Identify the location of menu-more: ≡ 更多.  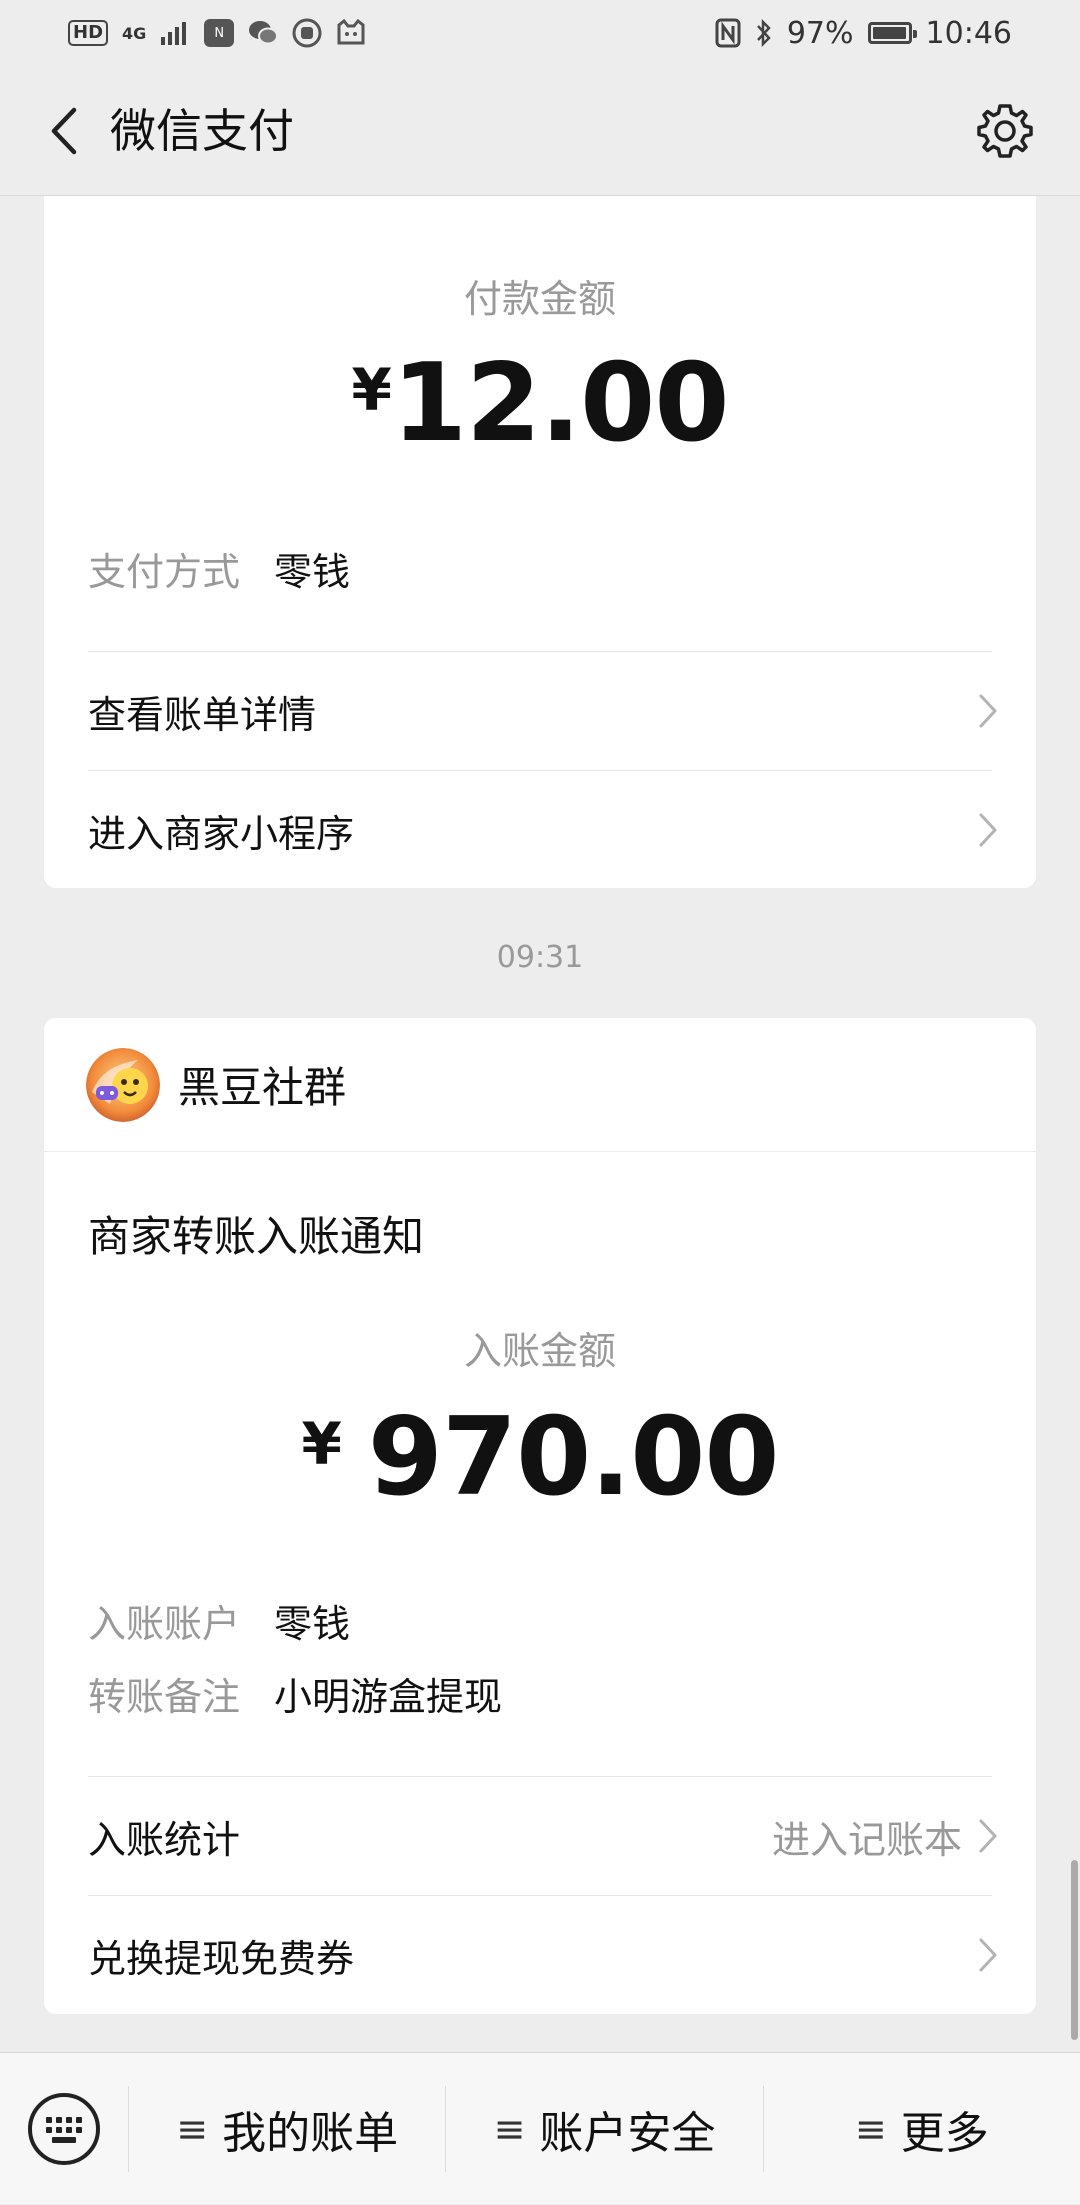
(922, 2129).